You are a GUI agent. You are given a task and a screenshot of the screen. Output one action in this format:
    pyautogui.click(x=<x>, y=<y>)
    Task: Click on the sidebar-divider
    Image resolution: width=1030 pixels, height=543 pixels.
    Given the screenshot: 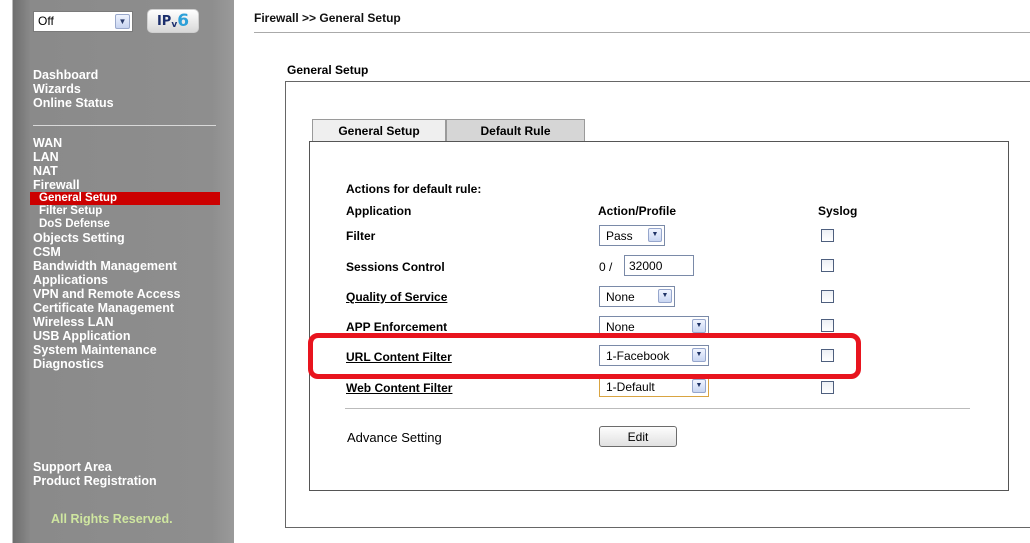 What is the action you would take?
    pyautogui.click(x=124, y=125)
    